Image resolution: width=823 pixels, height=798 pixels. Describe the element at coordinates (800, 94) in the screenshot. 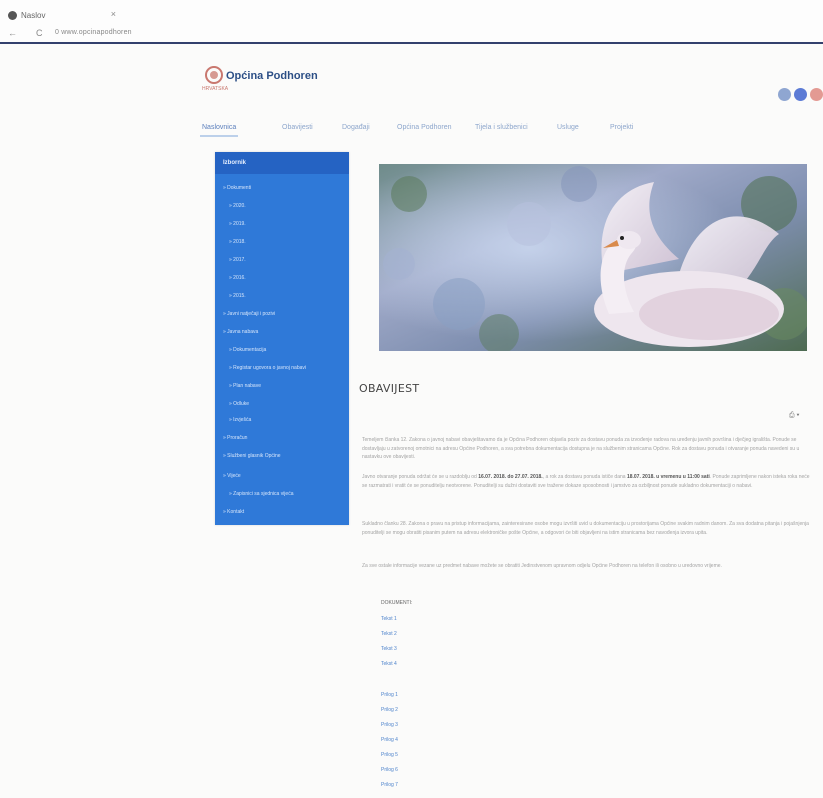

I see `twitter-icon` at that location.